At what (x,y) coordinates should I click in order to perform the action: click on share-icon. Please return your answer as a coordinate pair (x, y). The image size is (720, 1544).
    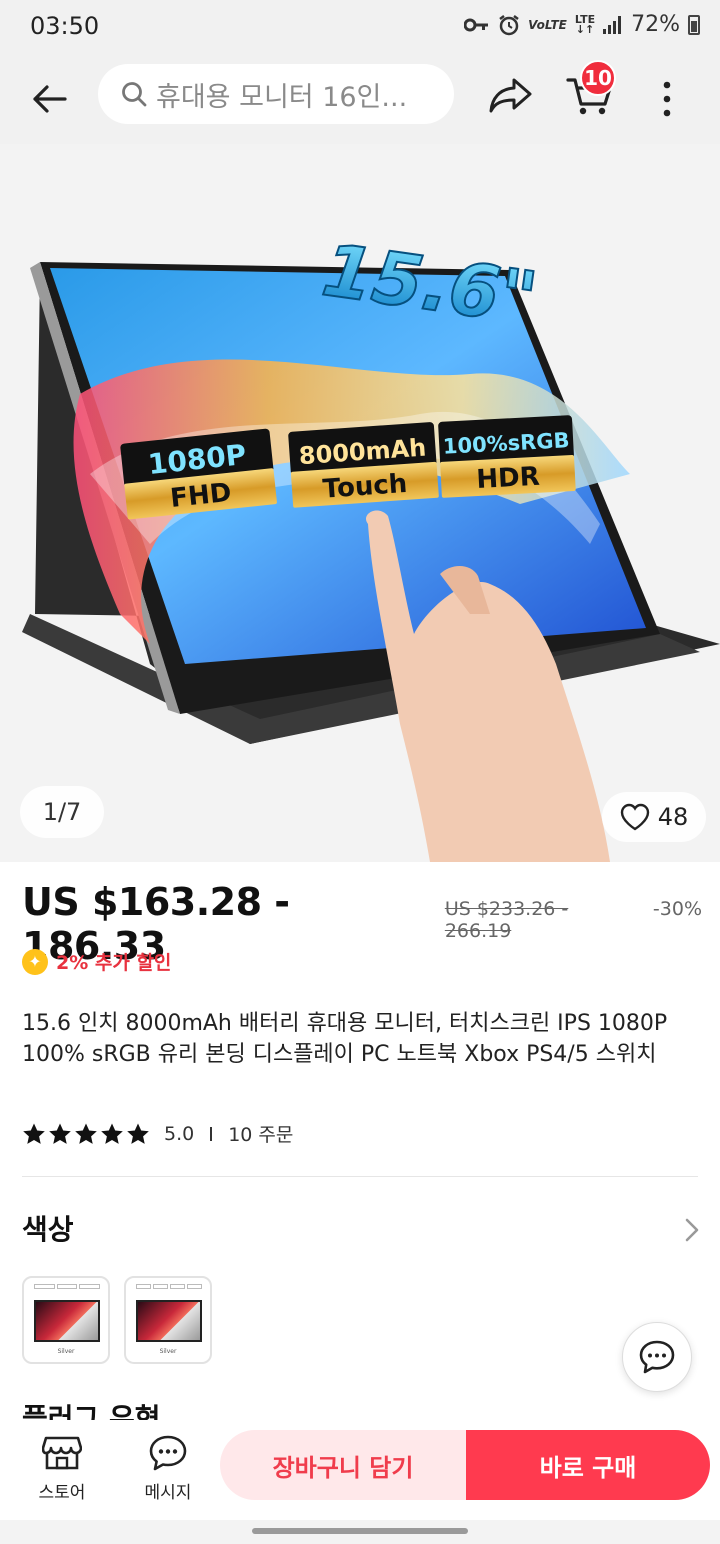
    Looking at the image, I should click on (510, 95).